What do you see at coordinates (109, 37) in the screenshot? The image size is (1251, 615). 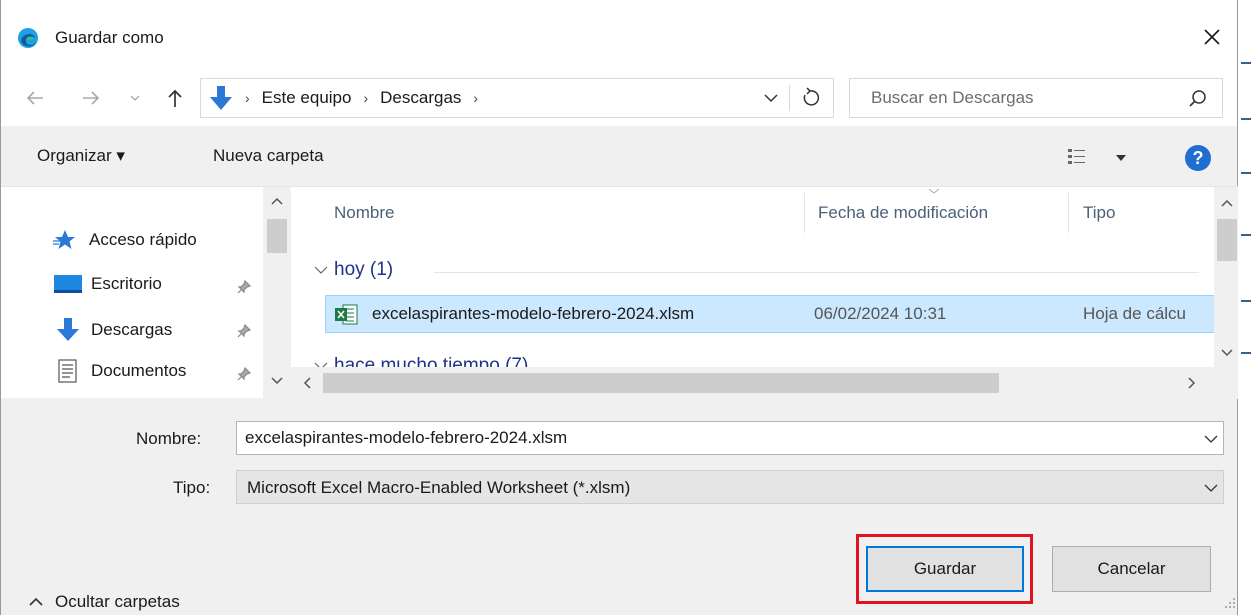 I see `dialog-title: Guardar como` at bounding box center [109, 37].